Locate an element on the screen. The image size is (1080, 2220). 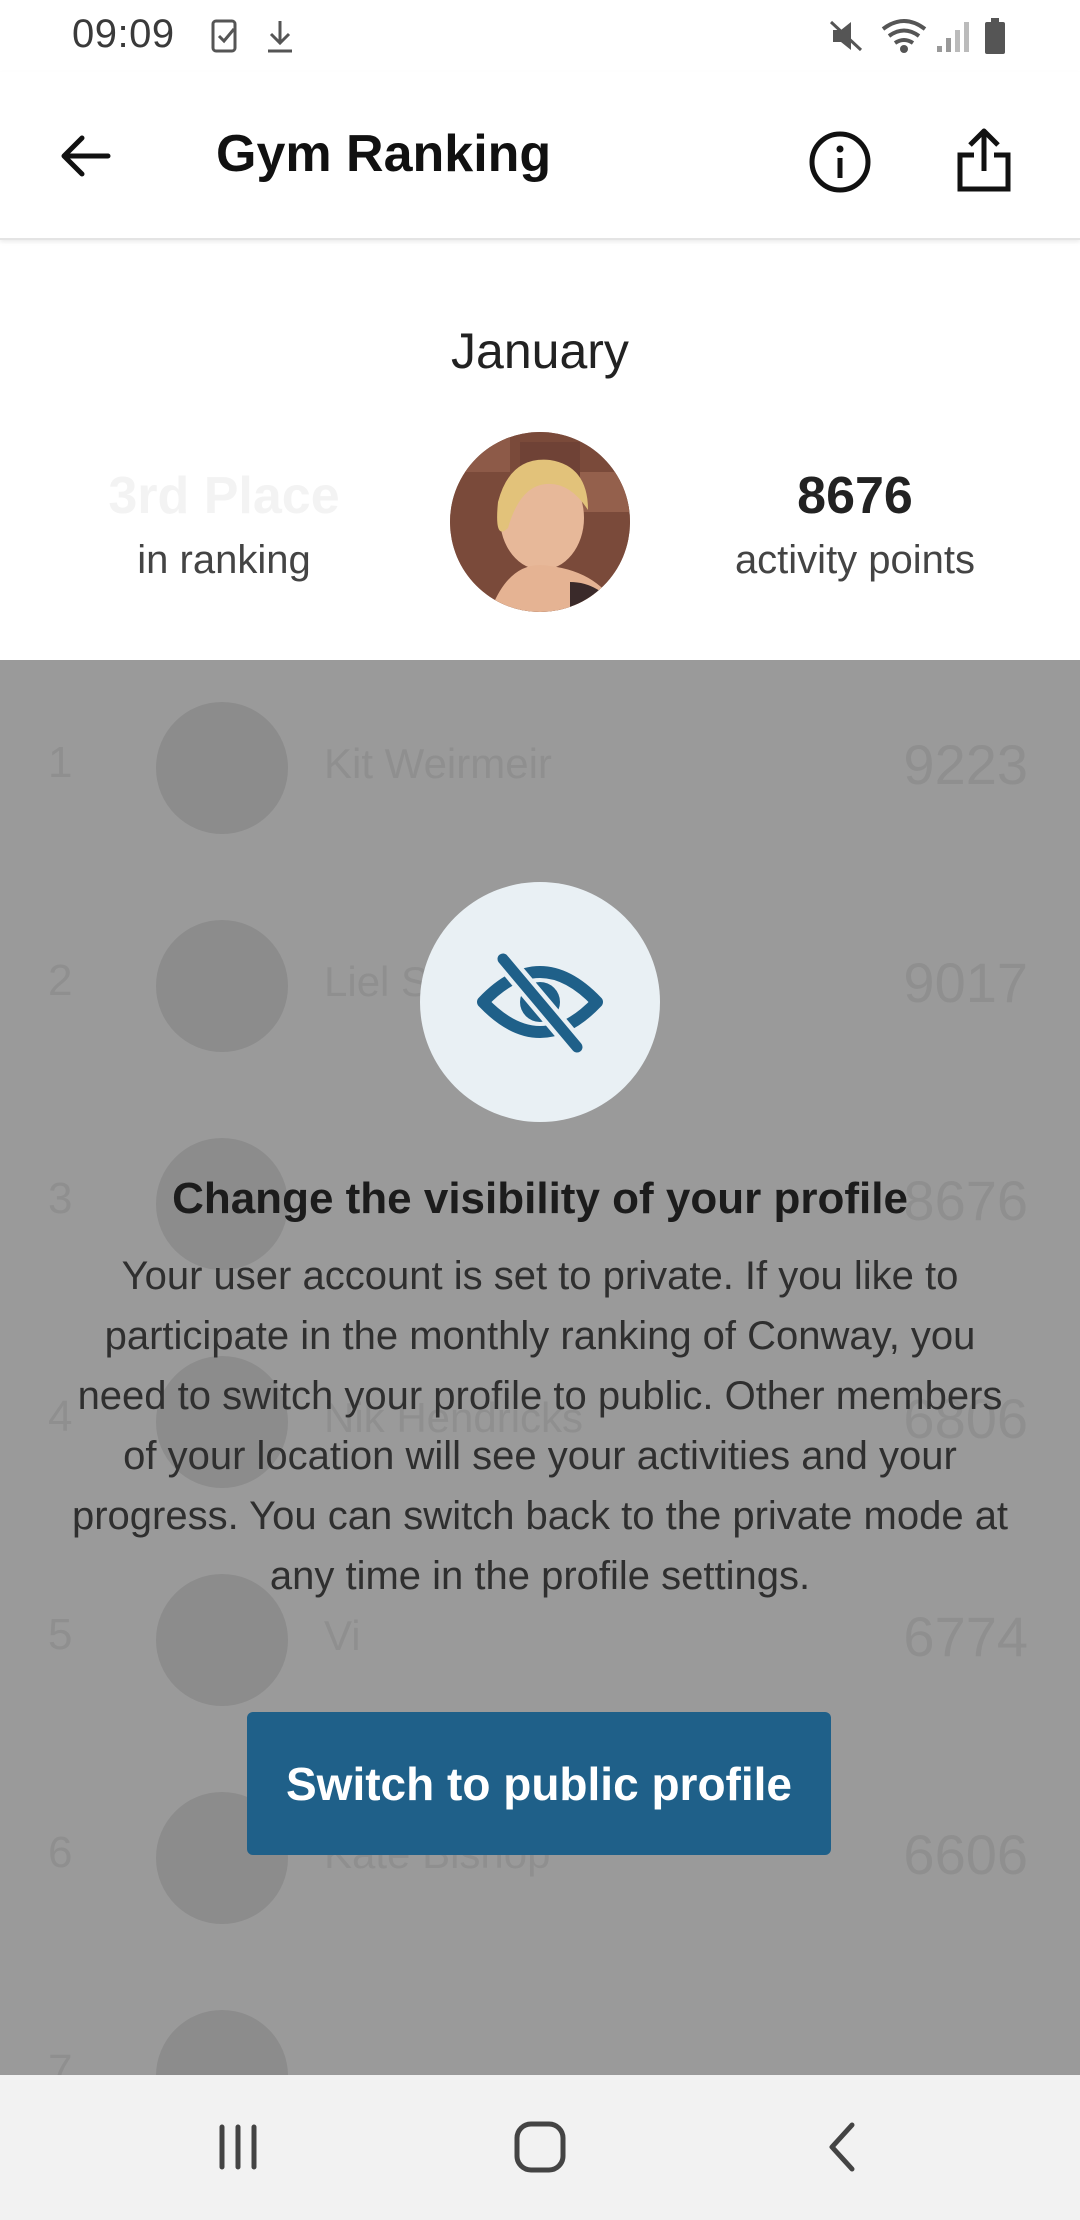
place-value: 3rd Place is located at coordinates (224, 496).